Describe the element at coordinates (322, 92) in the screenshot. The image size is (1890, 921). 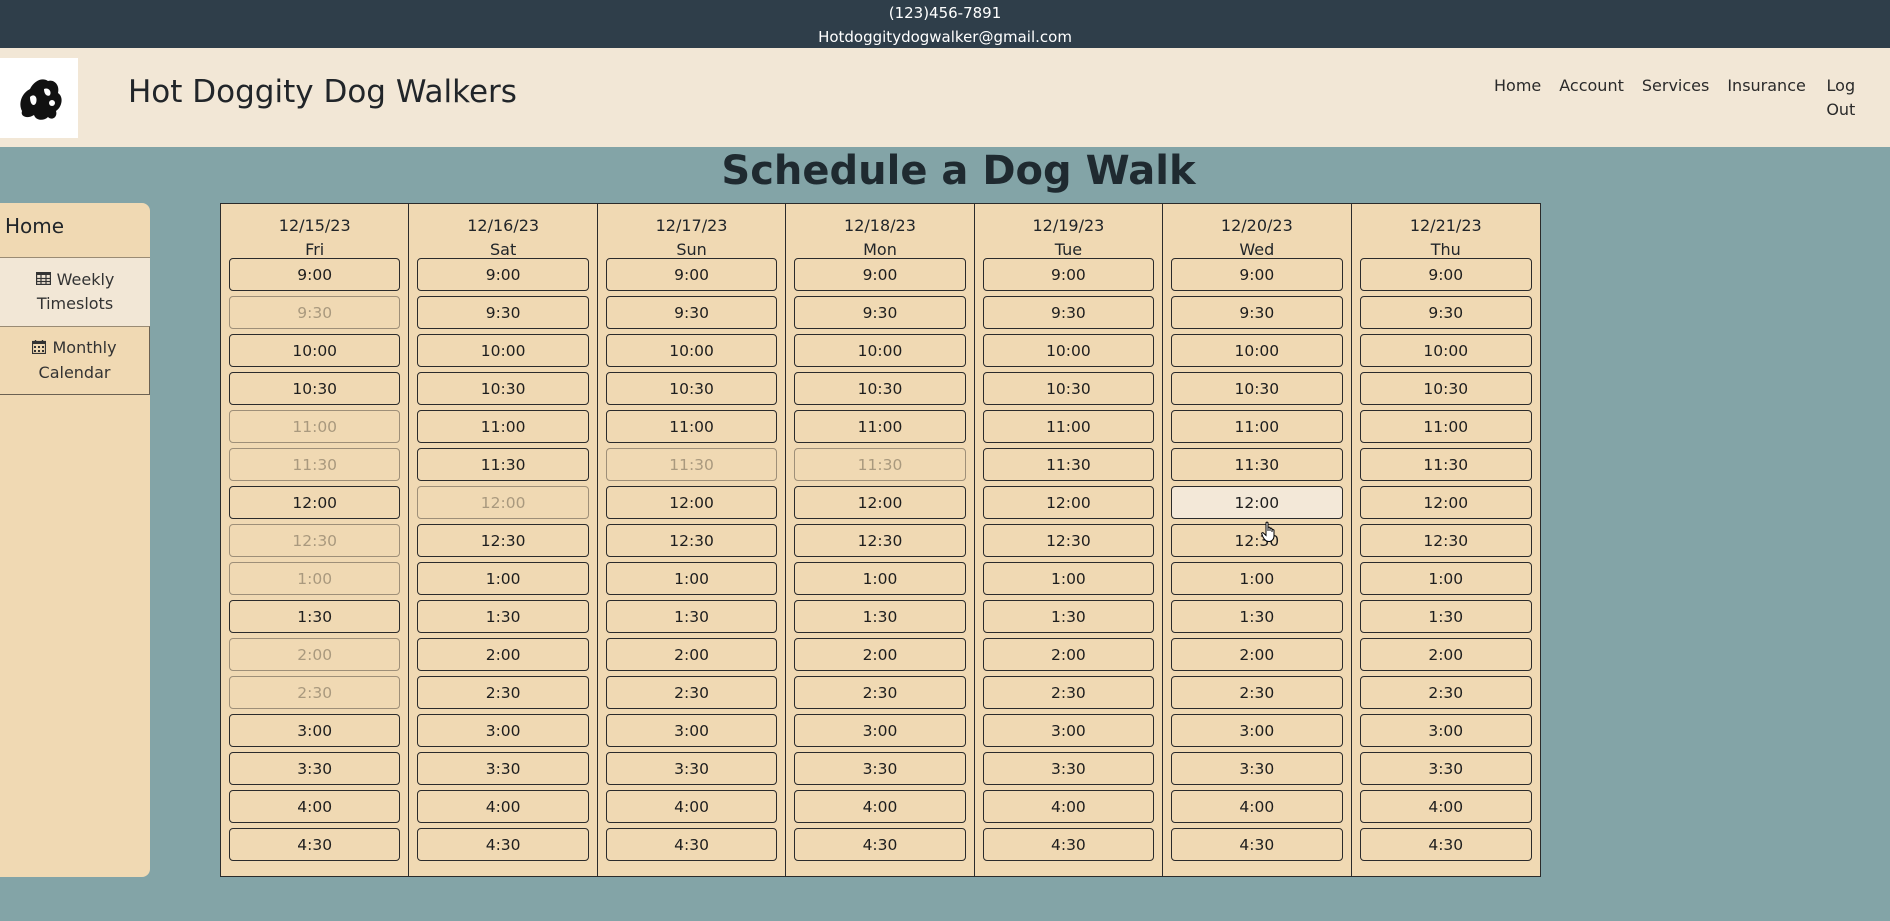
I see `site-title: Hot Doggity Dog Walkers` at that location.